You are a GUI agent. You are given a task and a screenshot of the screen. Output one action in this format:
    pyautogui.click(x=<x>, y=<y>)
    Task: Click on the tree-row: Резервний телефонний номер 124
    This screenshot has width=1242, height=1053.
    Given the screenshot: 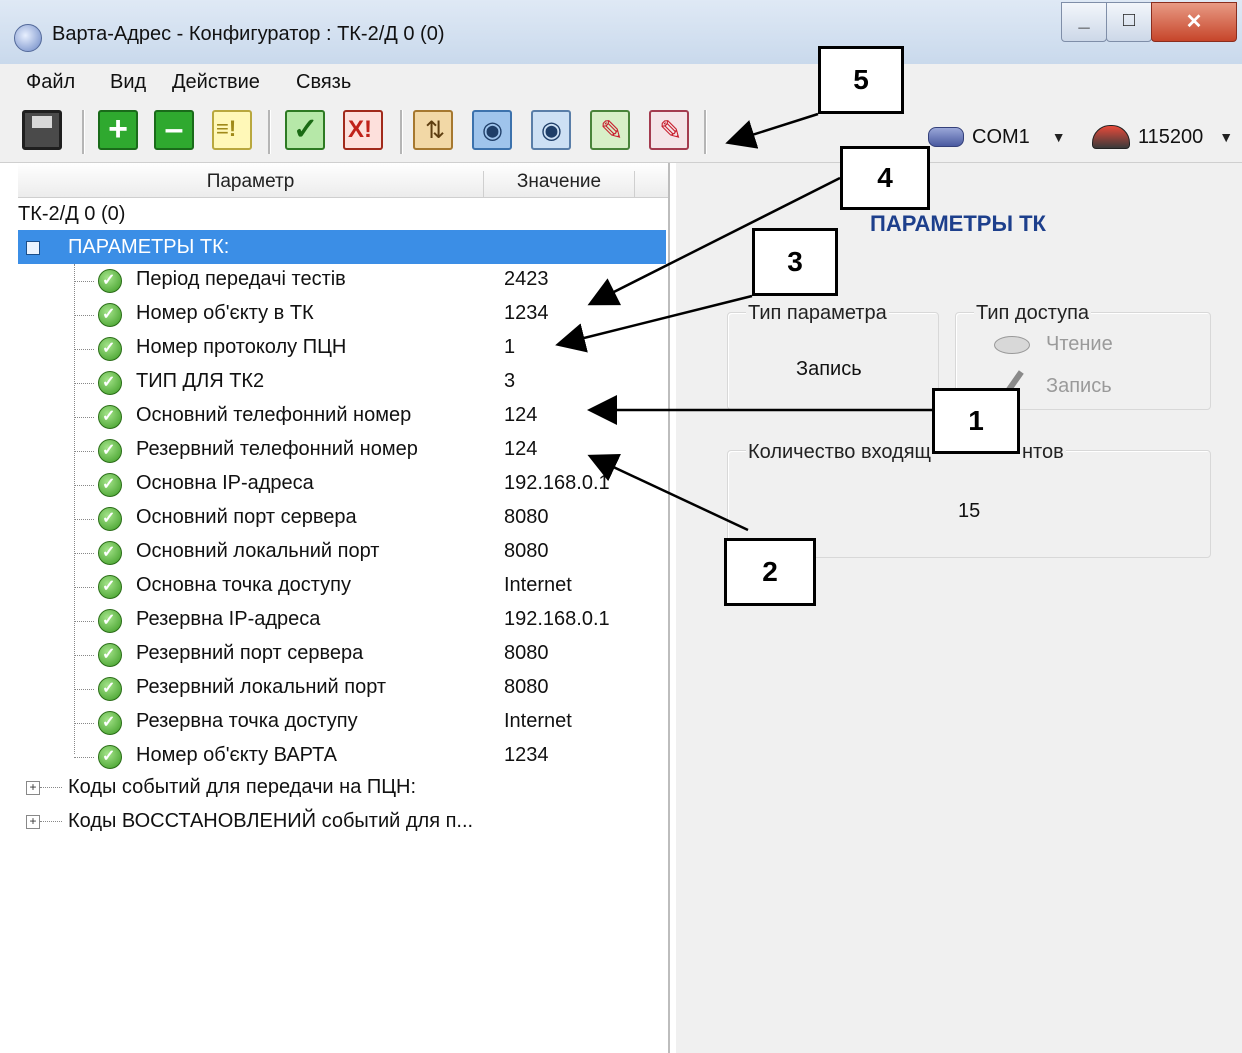 What is the action you would take?
    pyautogui.click(x=369, y=451)
    